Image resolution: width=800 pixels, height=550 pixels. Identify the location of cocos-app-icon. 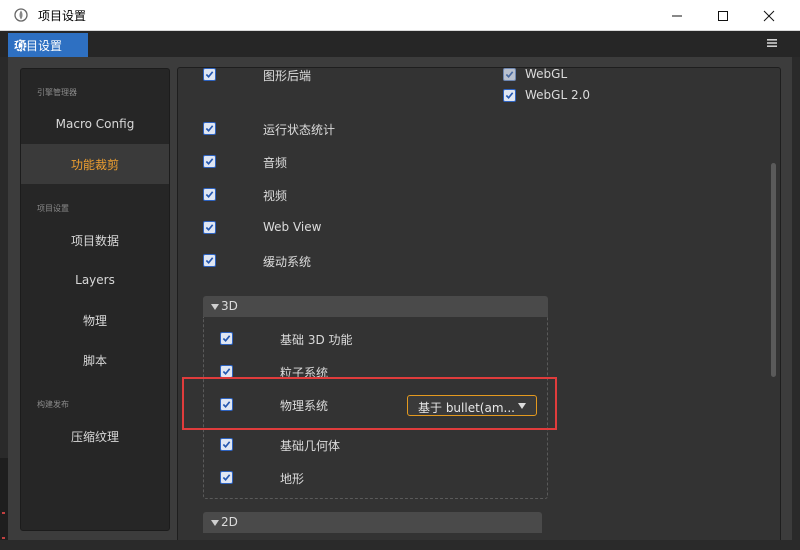
(21, 15).